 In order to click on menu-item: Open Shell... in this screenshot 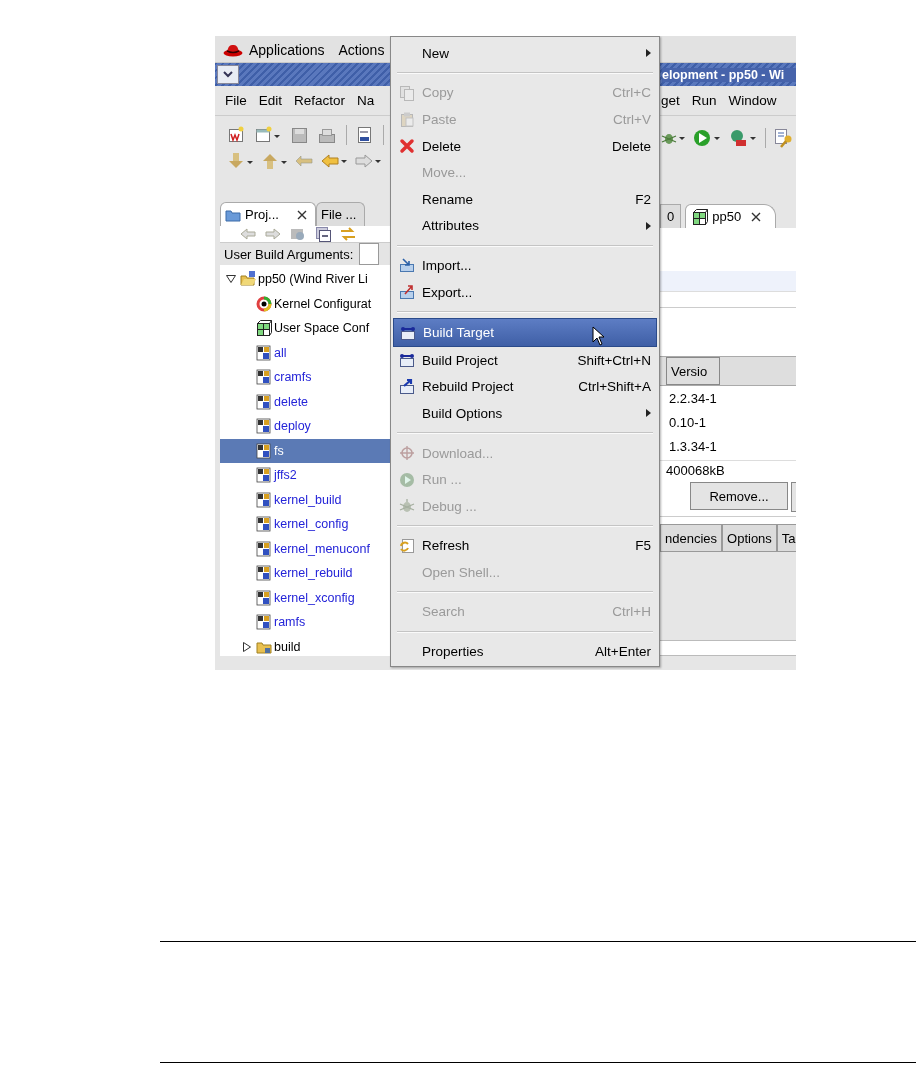, I will do `click(461, 572)`.